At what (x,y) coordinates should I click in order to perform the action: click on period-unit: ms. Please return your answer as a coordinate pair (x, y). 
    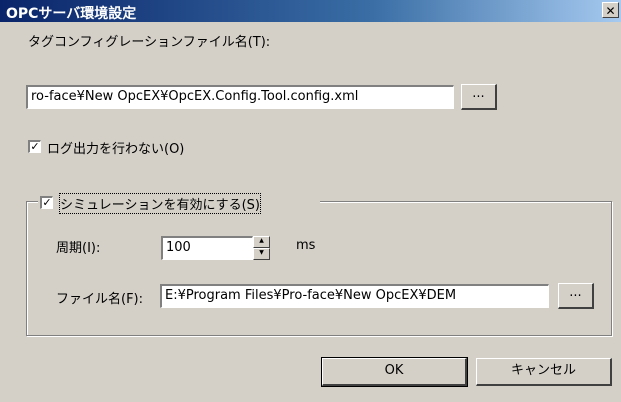
    Looking at the image, I should click on (306, 245).